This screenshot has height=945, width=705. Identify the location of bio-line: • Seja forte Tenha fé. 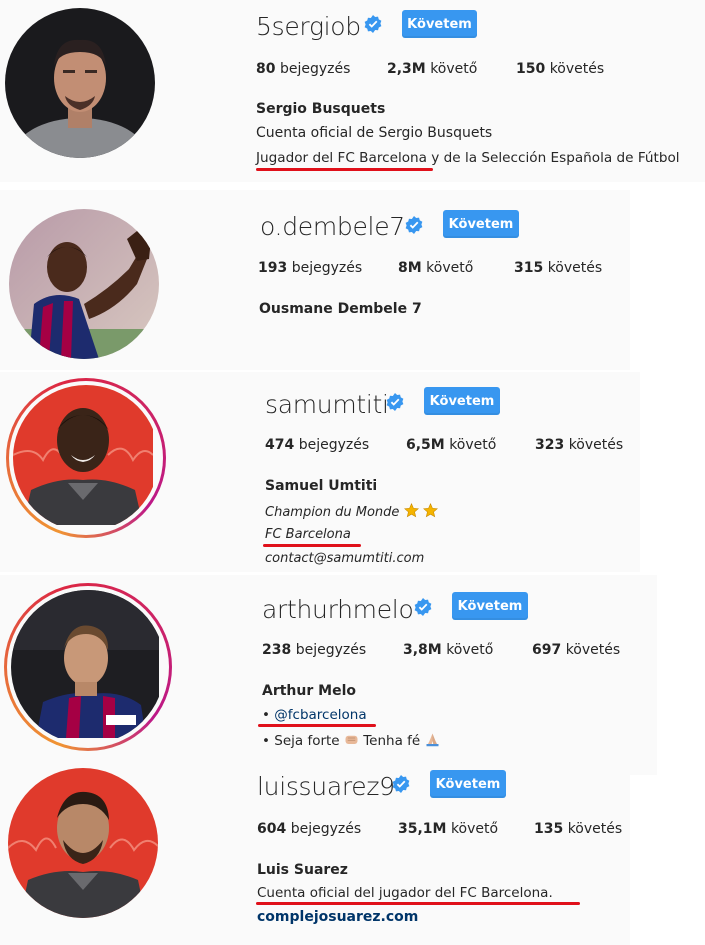
(351, 740).